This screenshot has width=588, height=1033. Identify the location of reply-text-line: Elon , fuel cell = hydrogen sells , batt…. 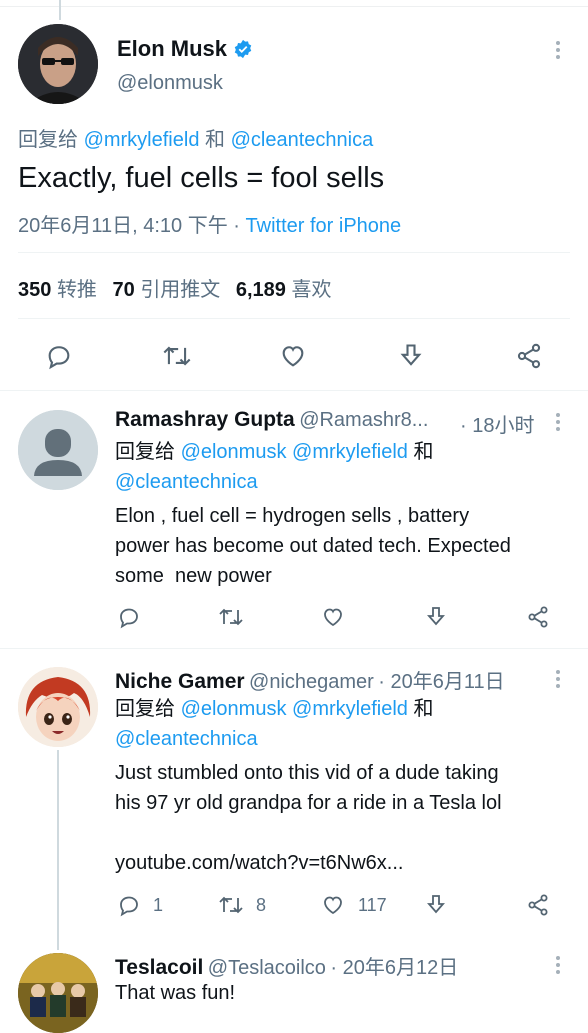
(292, 516).